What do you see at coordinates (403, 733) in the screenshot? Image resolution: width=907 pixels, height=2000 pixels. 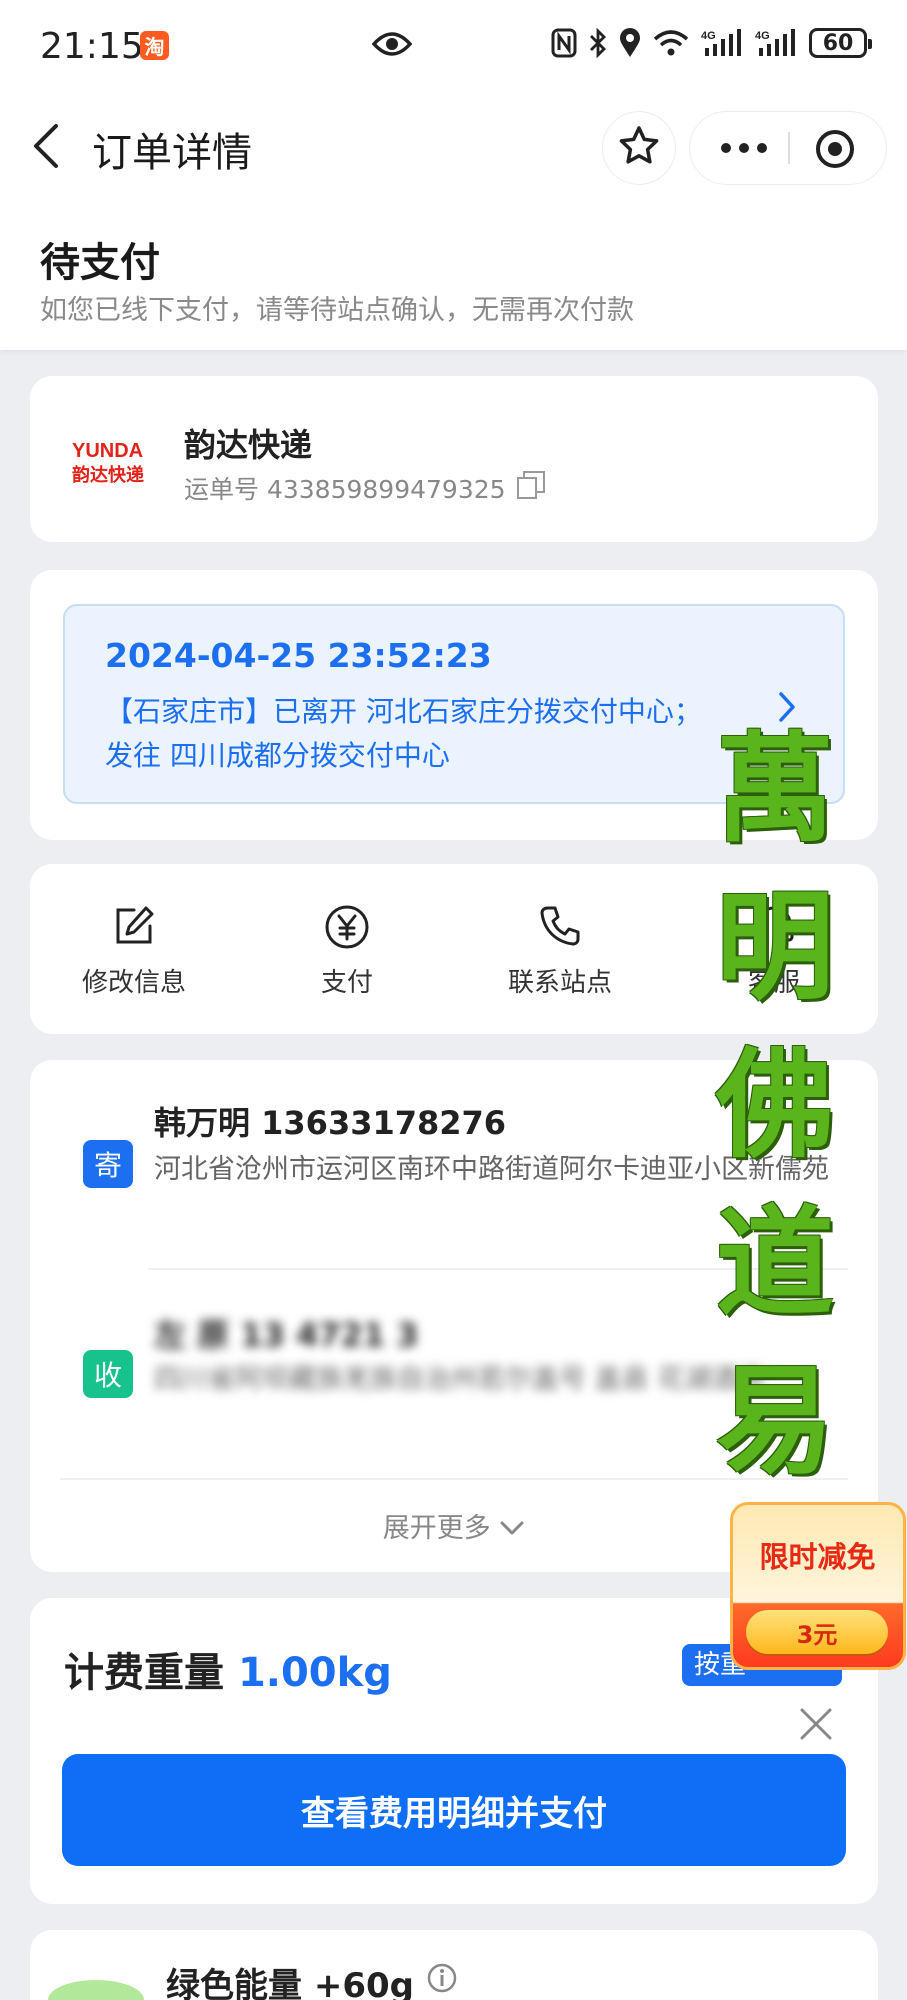 I see `tracking-description: 【石家庄市】已离开 河北石家庄分拨交付中心；发往 四川成都分拨交付中心` at bounding box center [403, 733].